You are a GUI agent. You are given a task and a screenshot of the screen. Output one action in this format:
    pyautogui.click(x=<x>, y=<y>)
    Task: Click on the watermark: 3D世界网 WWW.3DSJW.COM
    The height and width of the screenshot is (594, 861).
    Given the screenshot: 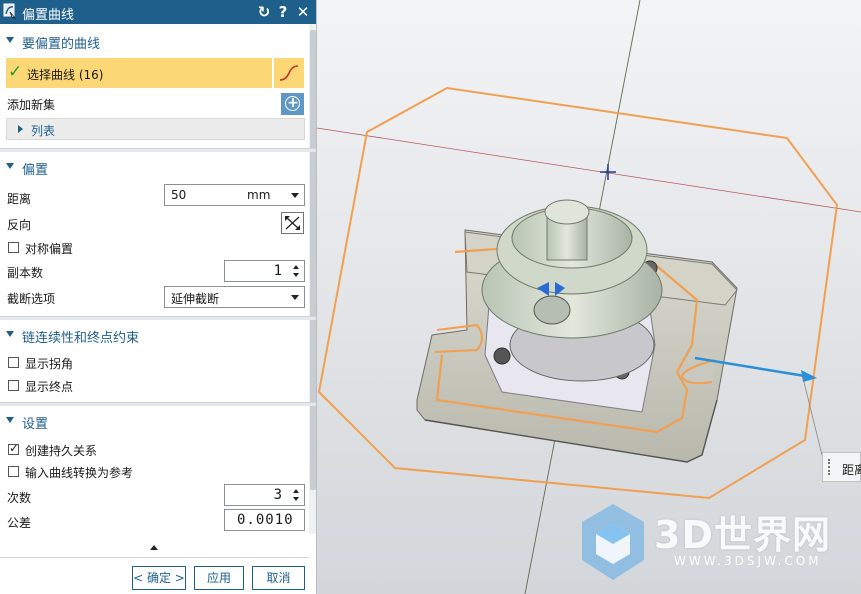 What is the action you would take?
    pyautogui.click(x=718, y=545)
    